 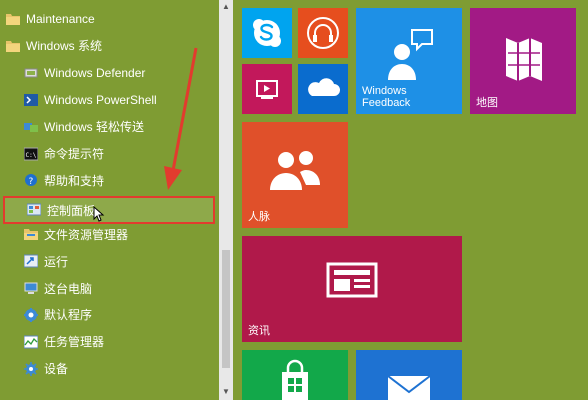 I want to click on file-explorer-icon, so click(x=31, y=234).